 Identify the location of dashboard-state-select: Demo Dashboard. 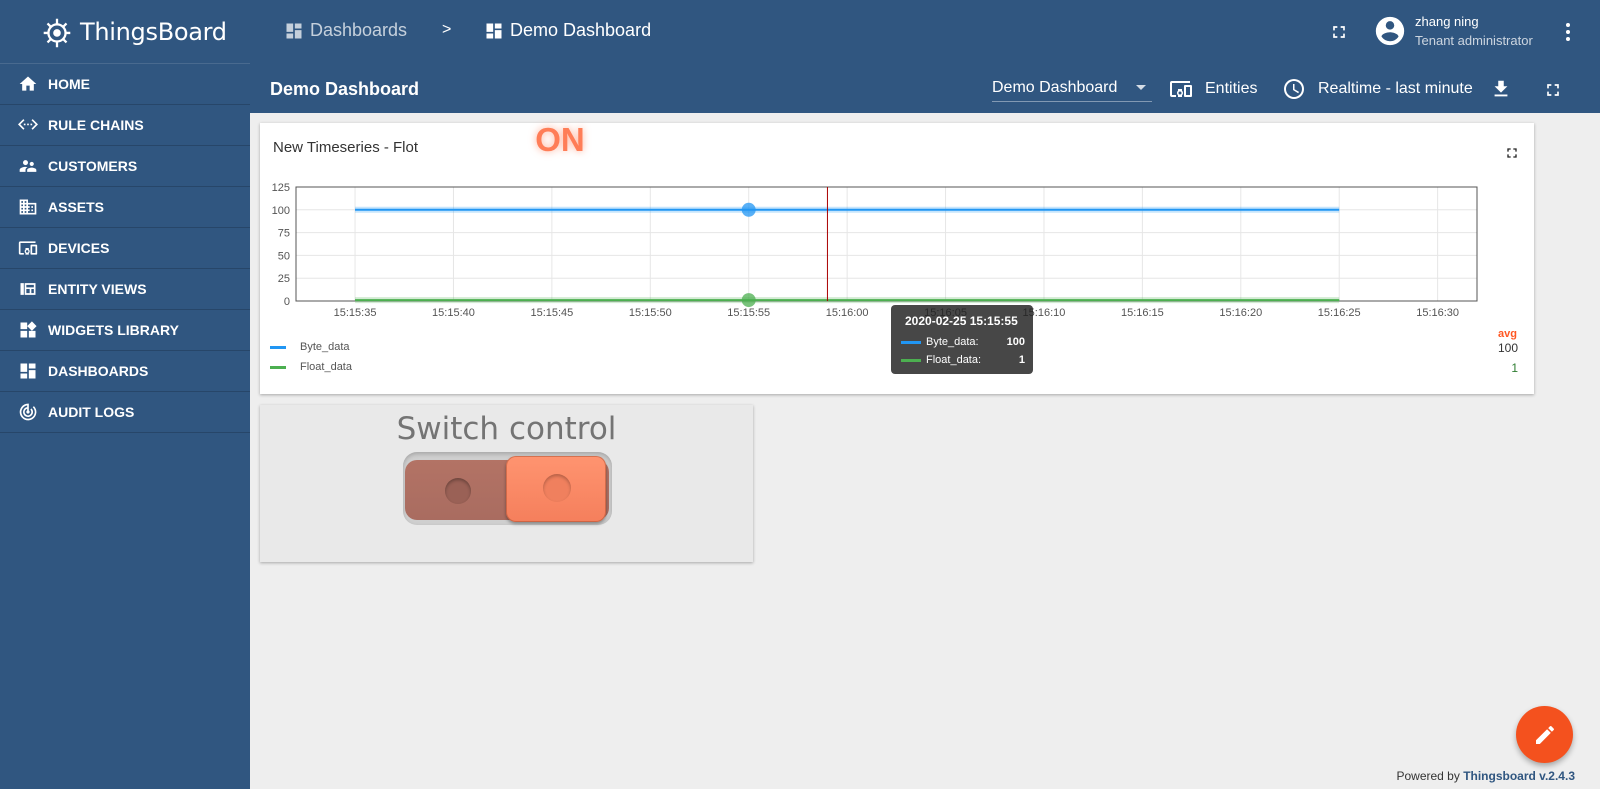
(1072, 89).